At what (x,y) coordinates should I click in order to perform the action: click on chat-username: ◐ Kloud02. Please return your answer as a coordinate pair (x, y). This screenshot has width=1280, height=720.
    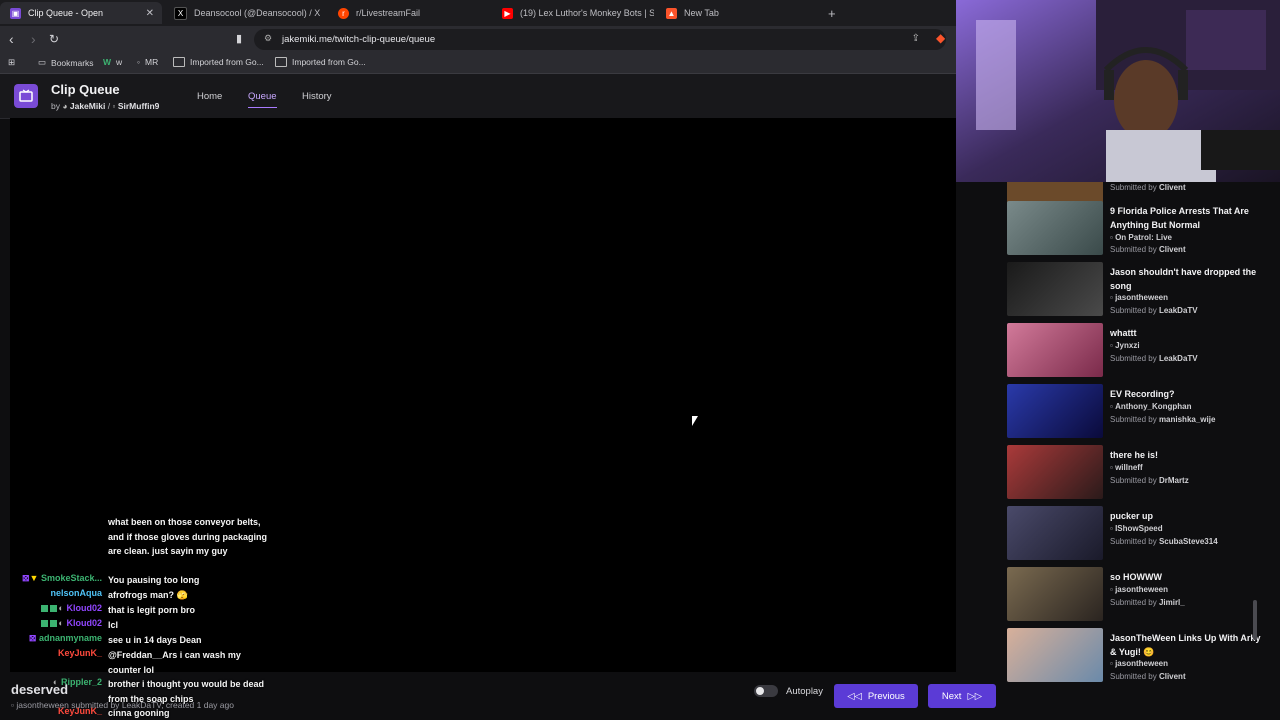
    Looking at the image, I should click on (71, 623).